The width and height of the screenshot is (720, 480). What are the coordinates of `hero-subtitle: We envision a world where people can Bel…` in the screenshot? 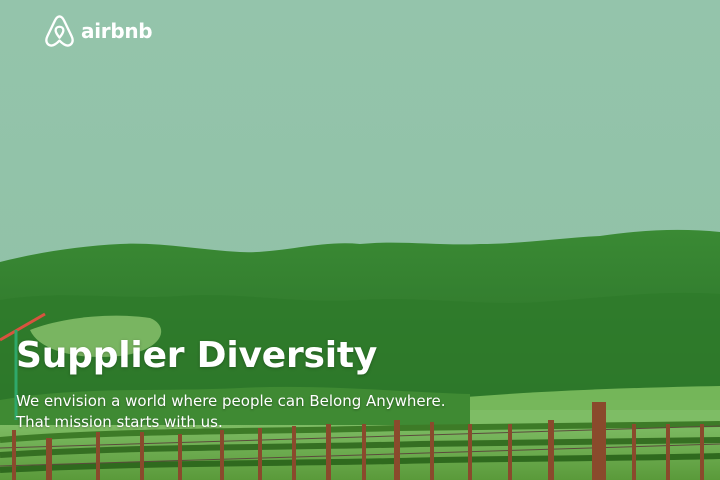 It's located at (361, 412).